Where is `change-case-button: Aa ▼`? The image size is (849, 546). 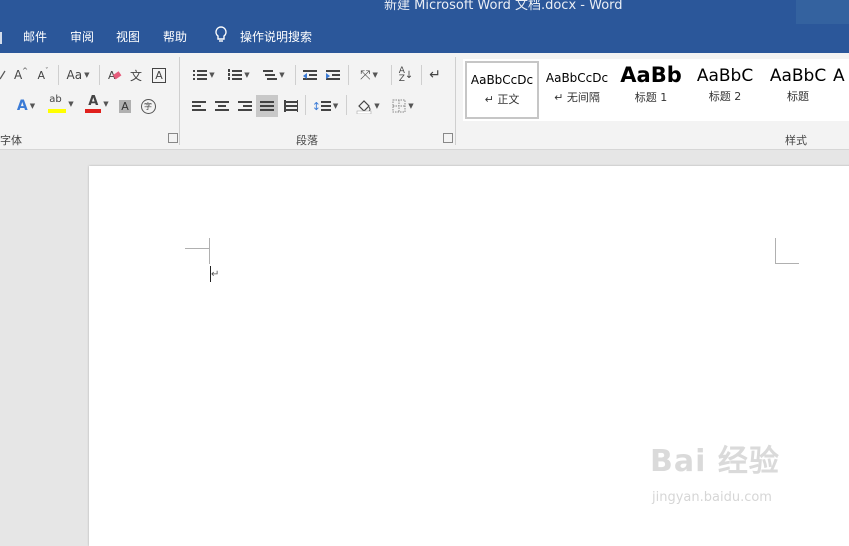 change-case-button: Aa ▼ is located at coordinates (78, 75).